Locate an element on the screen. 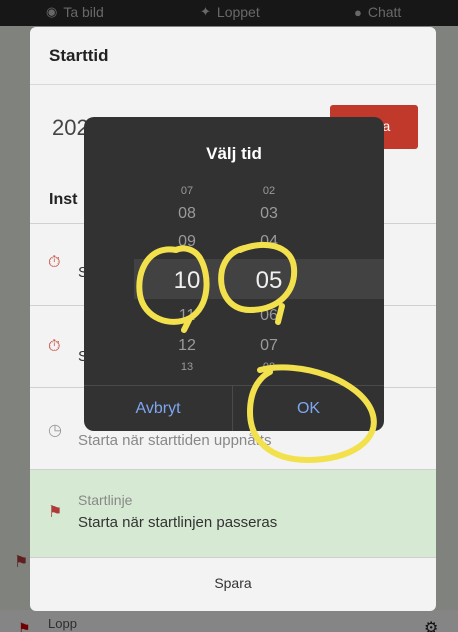 This screenshot has width=458, height=632. option-subtitle: Starta när starttiden uppnåtts is located at coordinates (175, 440).